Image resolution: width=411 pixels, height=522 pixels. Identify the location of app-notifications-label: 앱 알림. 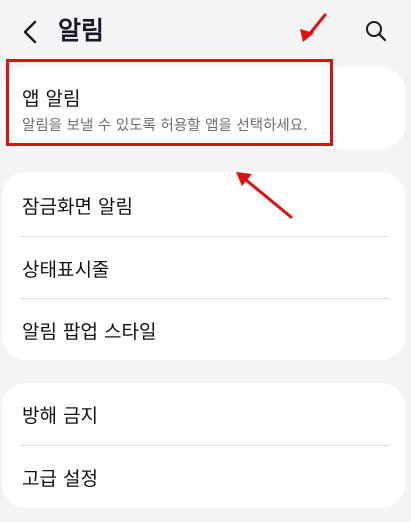
(51, 99).